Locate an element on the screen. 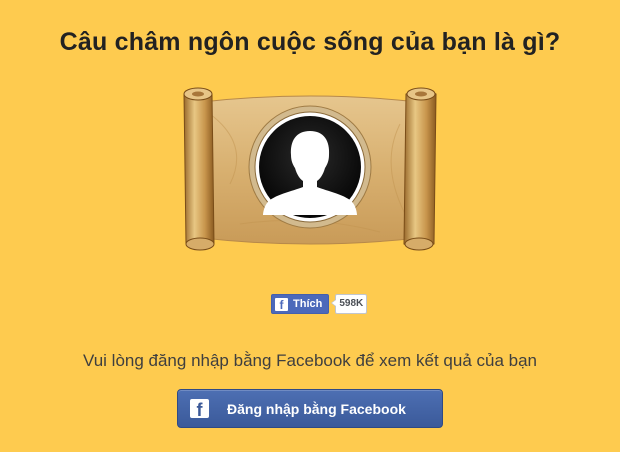 The width and height of the screenshot is (620, 452). facebook-login-button: f Đăng nhập bằng Facebook is located at coordinates (310, 408).